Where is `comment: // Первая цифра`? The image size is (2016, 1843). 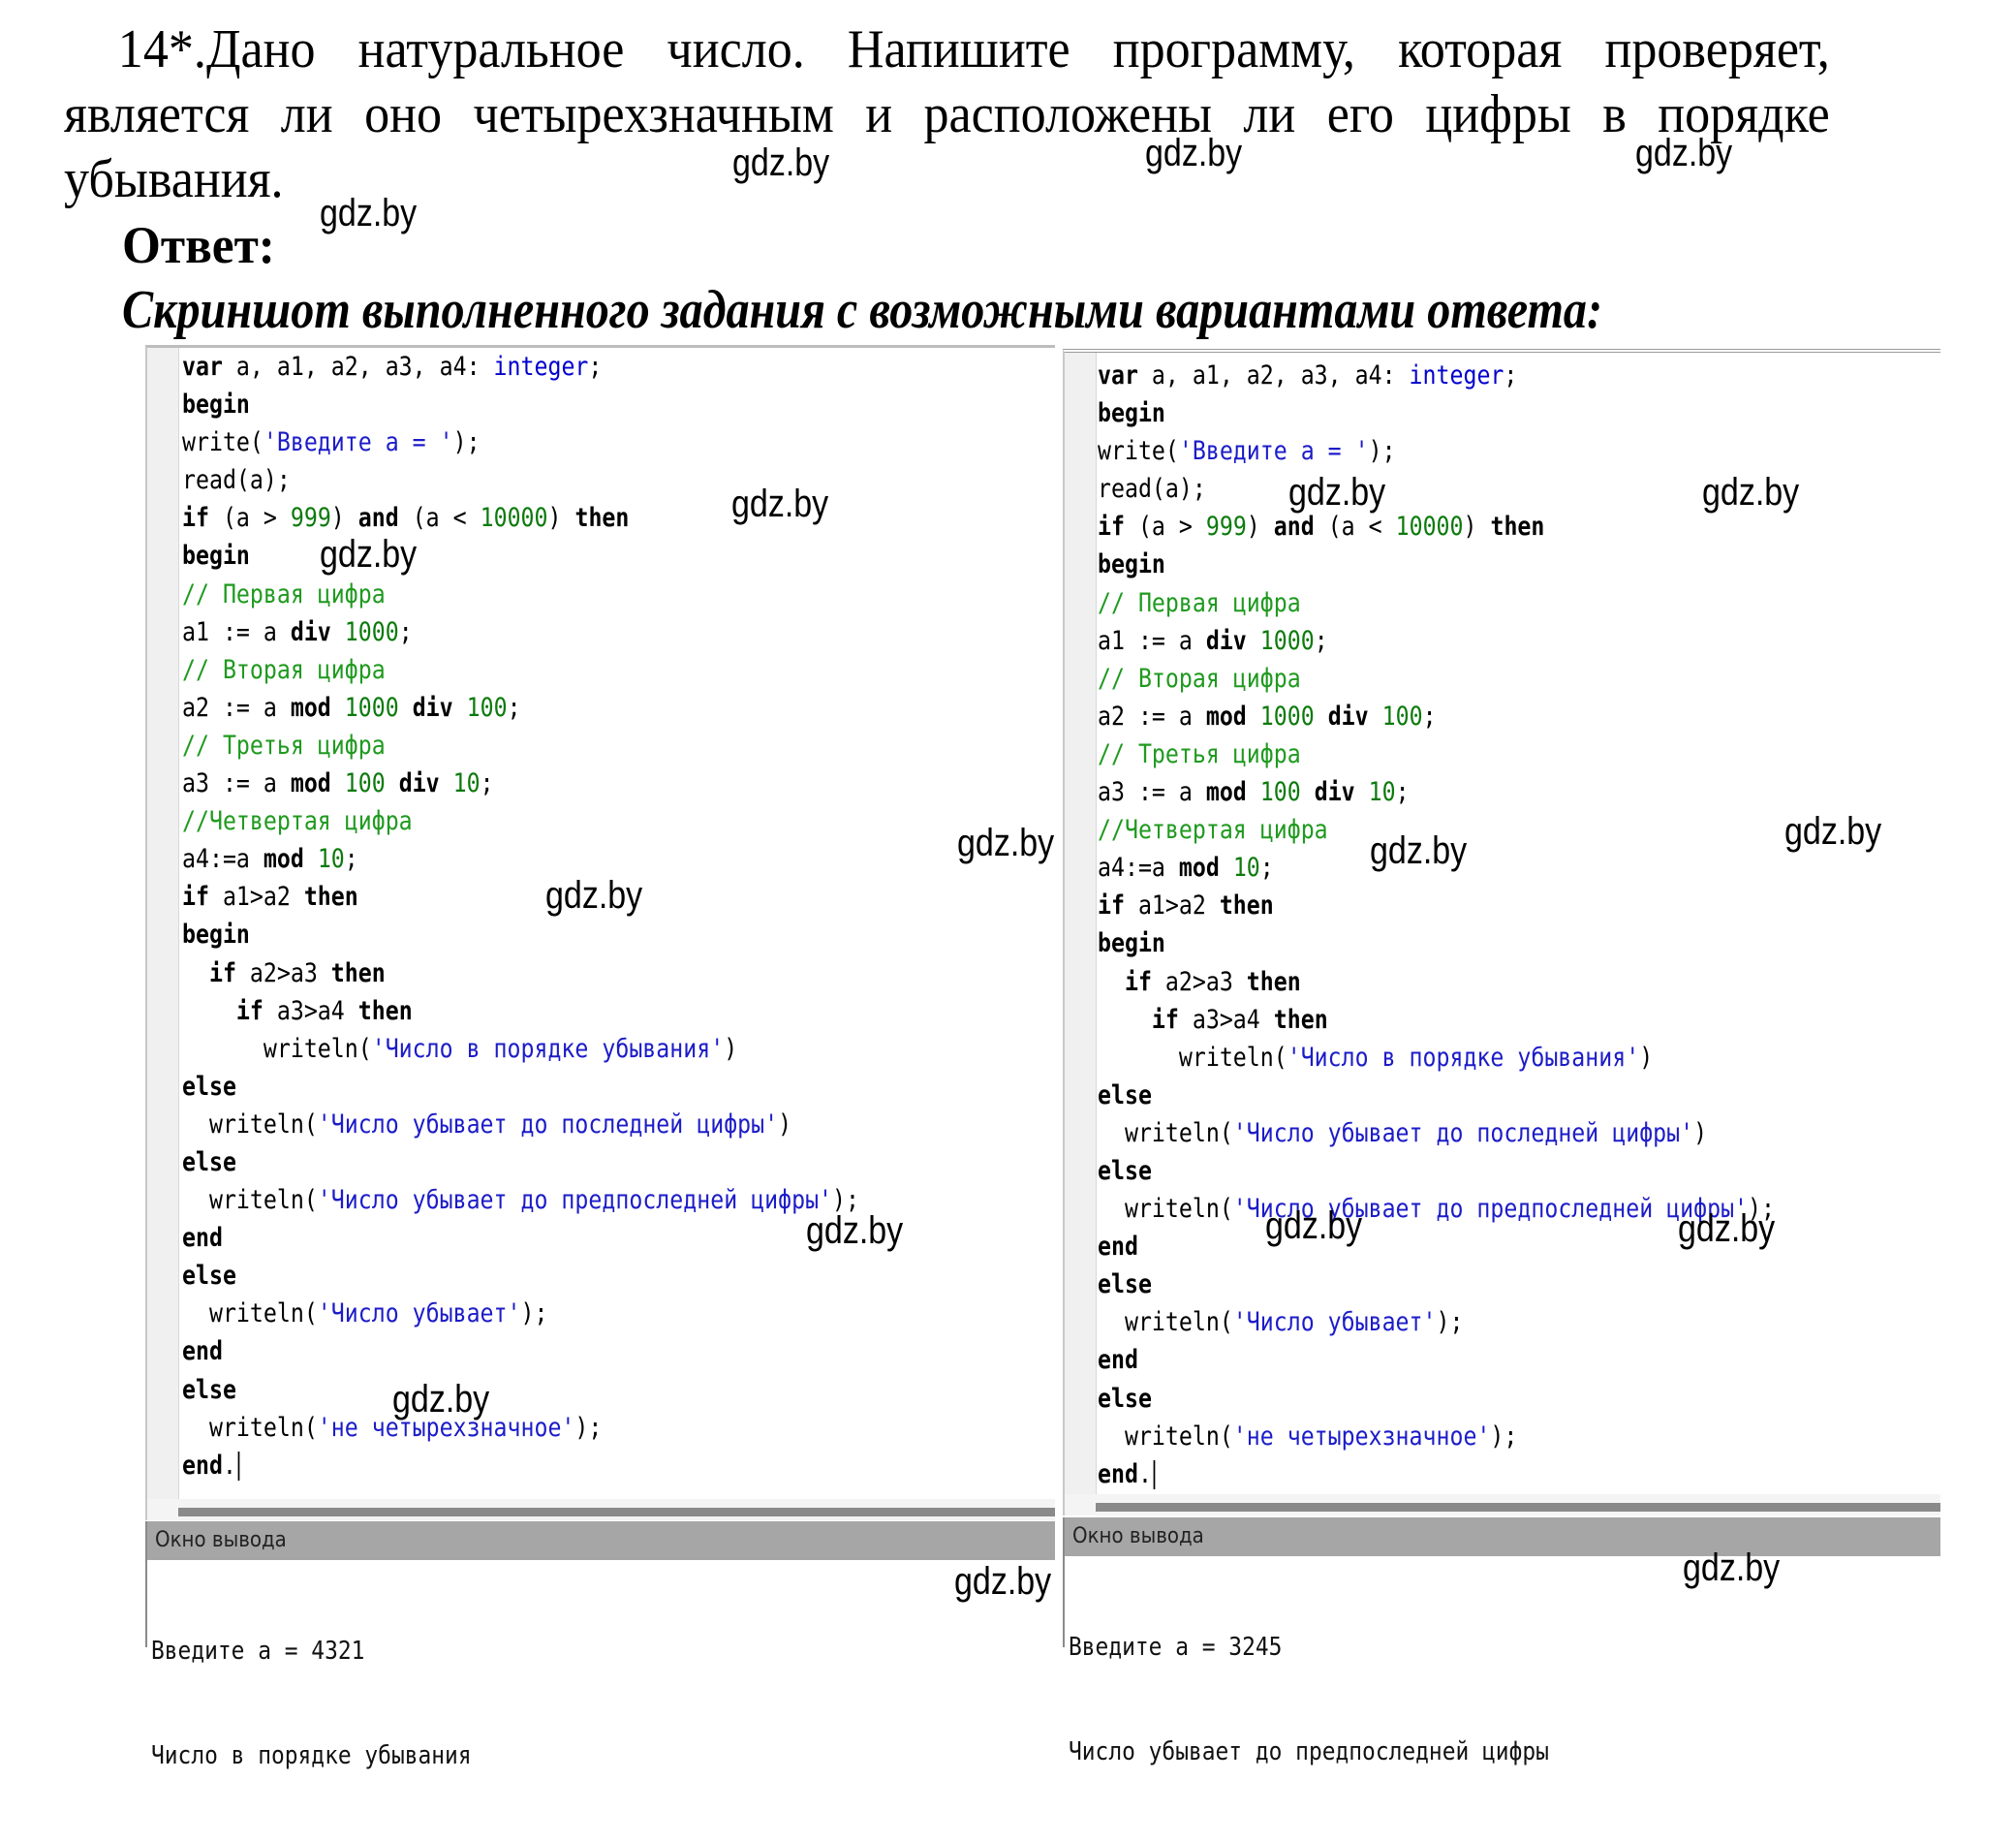 comment: // Первая цифра is located at coordinates (1199, 602).